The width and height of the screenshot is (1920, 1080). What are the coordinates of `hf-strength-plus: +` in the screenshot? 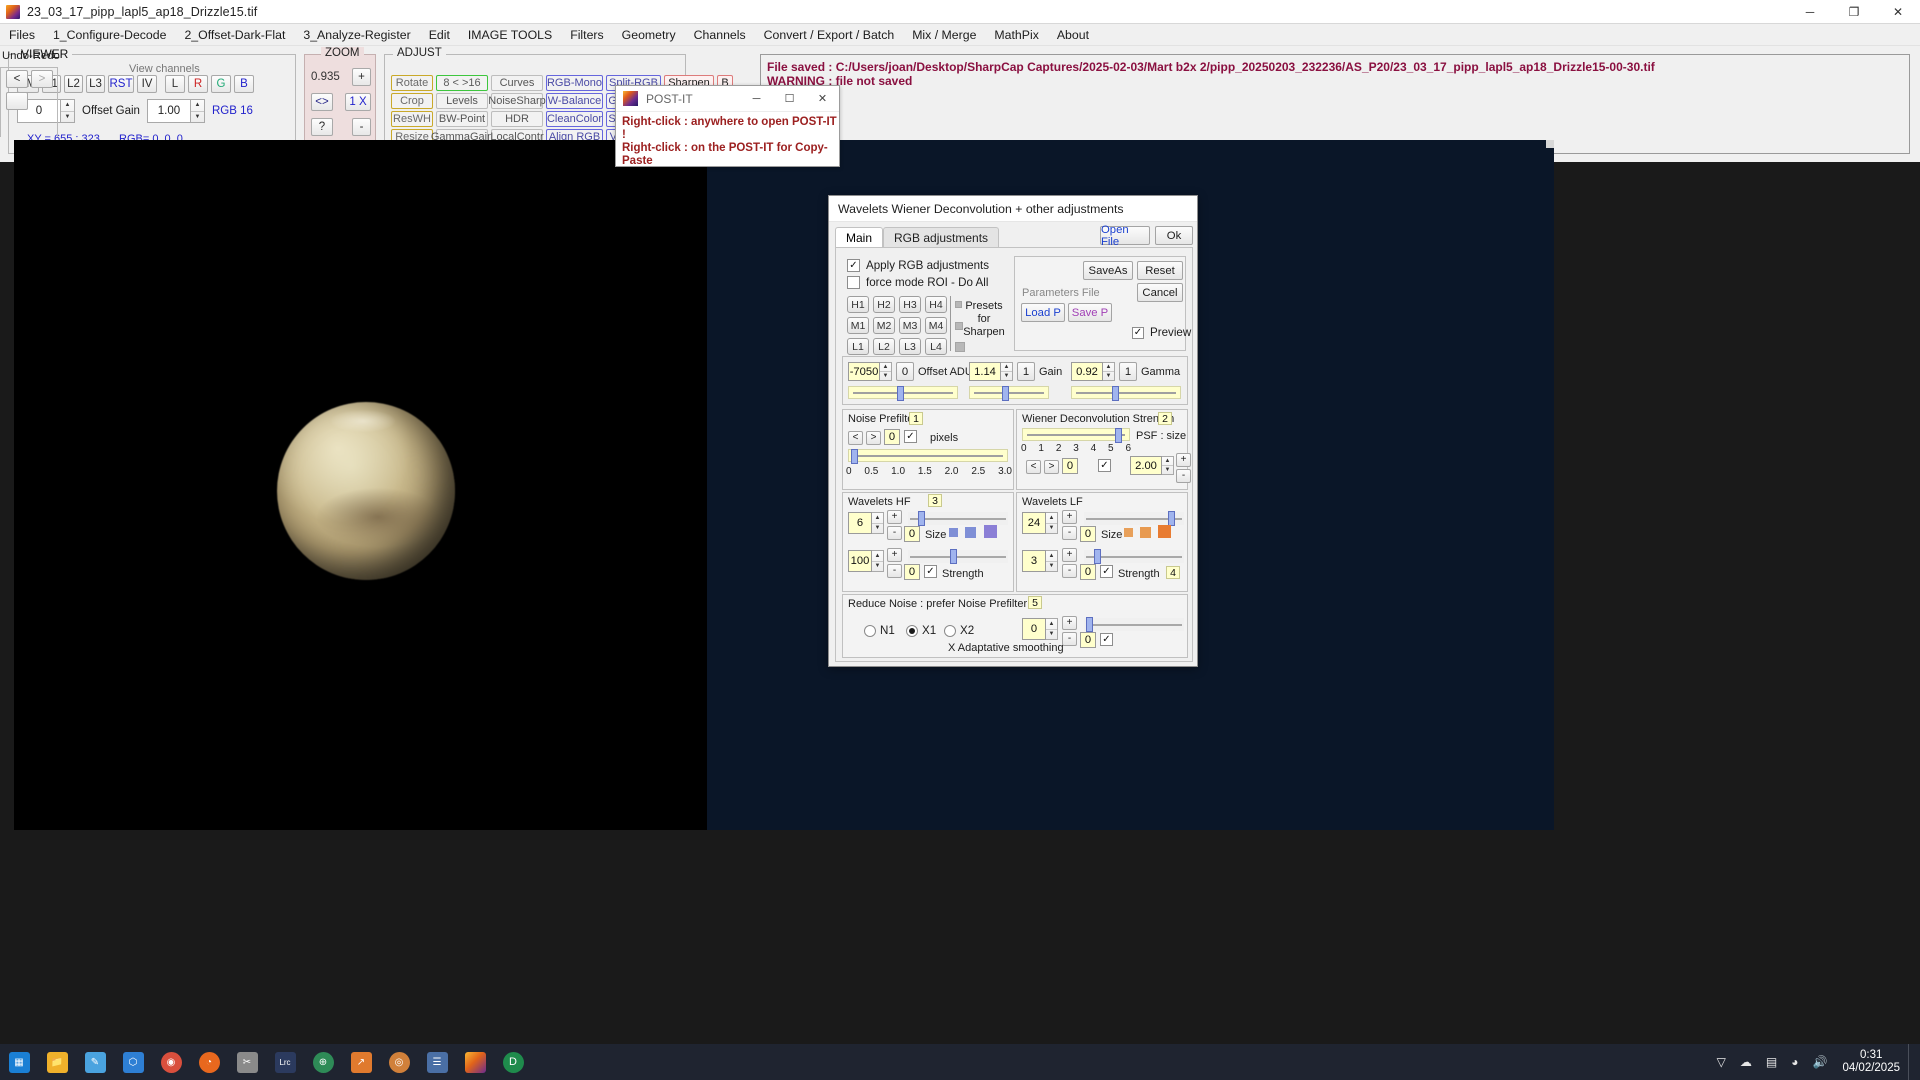 It's located at (894, 555).